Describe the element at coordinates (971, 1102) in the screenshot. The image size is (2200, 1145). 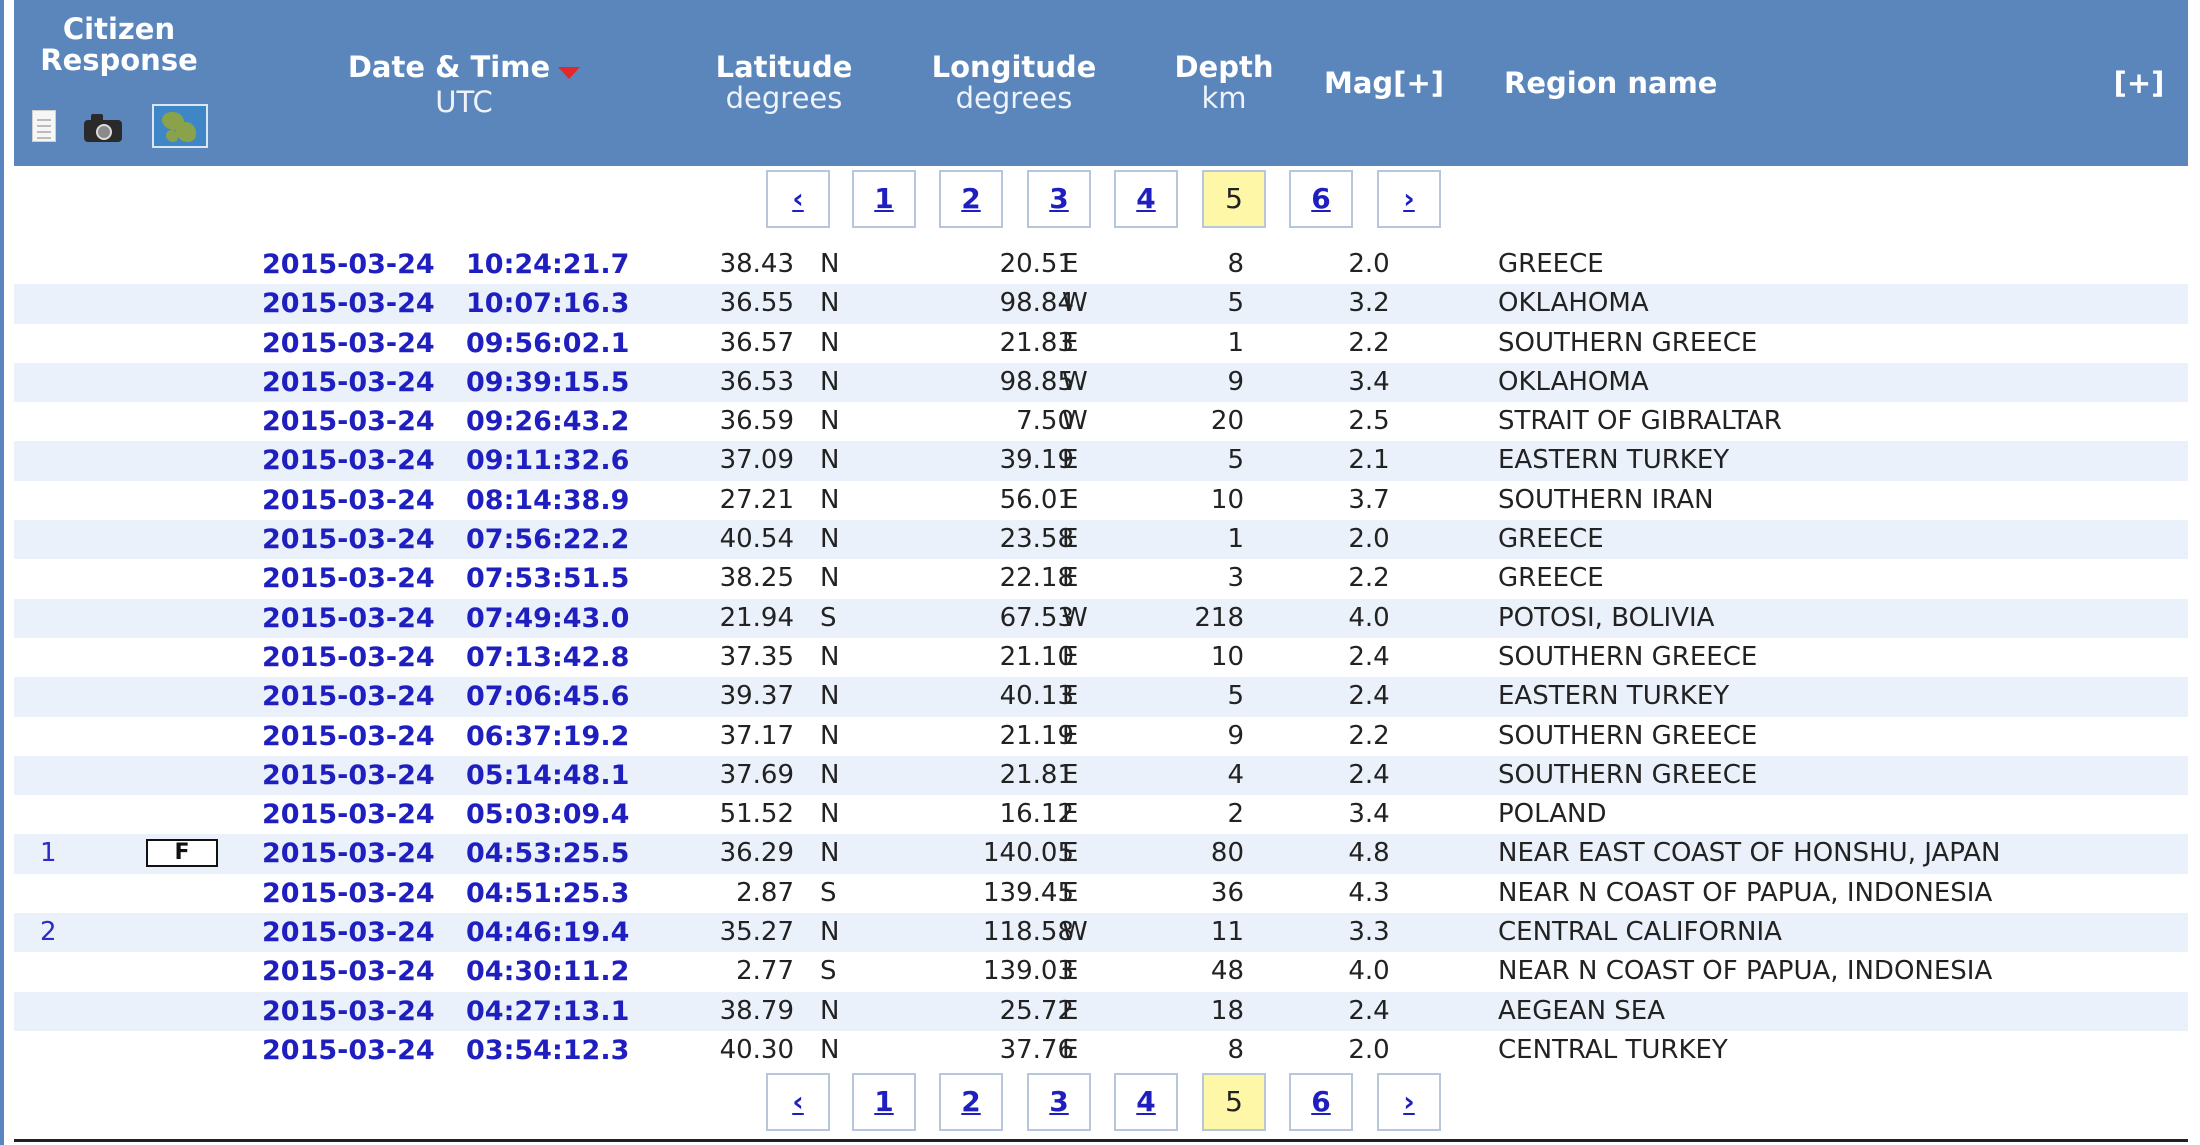
I see `bottom-page-2-button: 2` at that location.